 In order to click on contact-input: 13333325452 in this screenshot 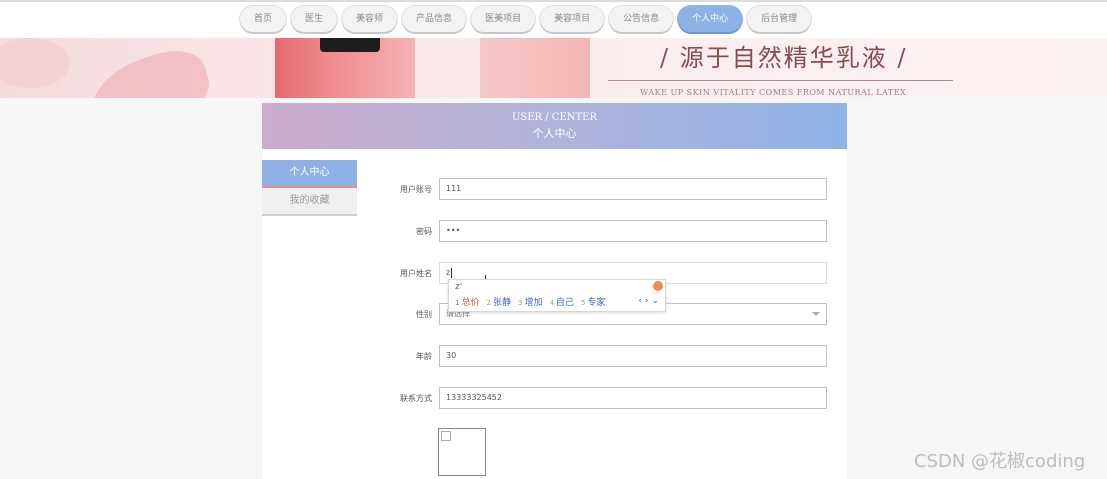, I will do `click(633, 398)`.